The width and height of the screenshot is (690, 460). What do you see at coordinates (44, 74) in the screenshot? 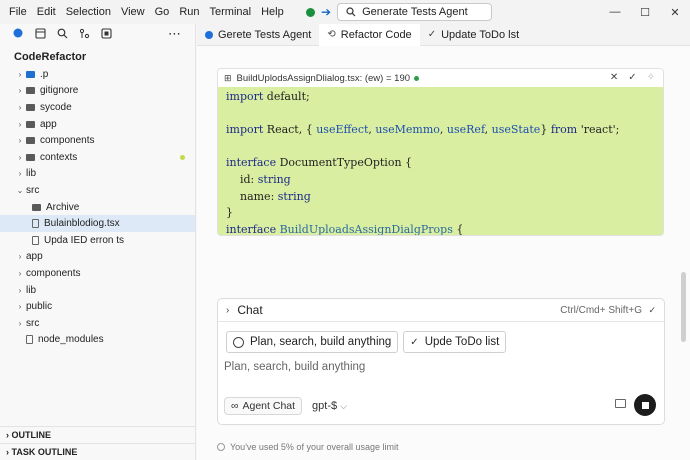
I see `tree-item-label: .p` at bounding box center [44, 74].